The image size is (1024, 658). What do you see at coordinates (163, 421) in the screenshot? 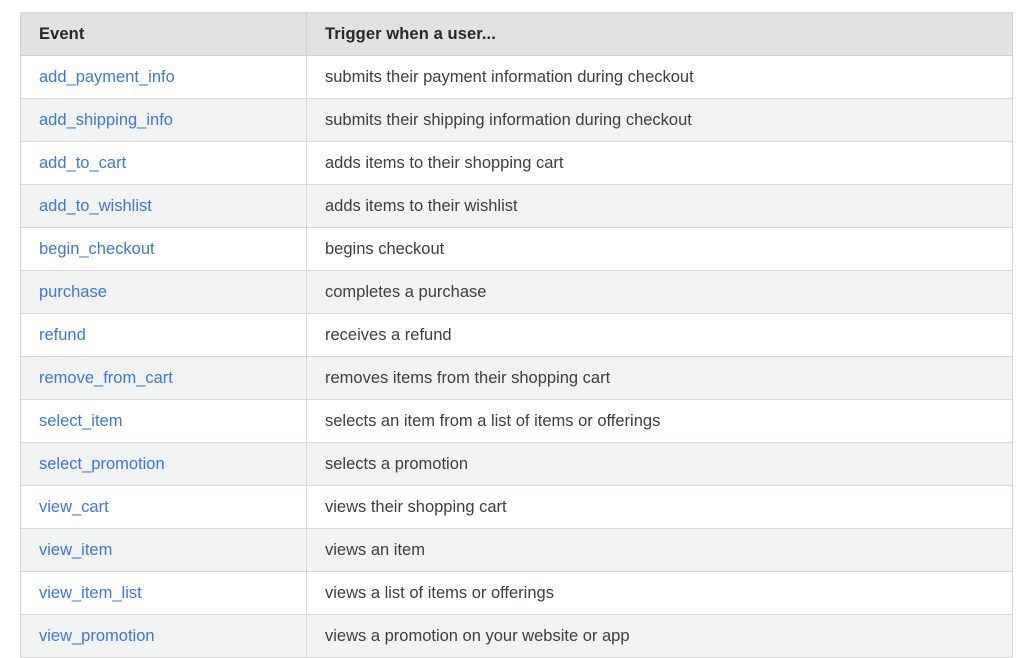
I see `event-cell: select_item` at bounding box center [163, 421].